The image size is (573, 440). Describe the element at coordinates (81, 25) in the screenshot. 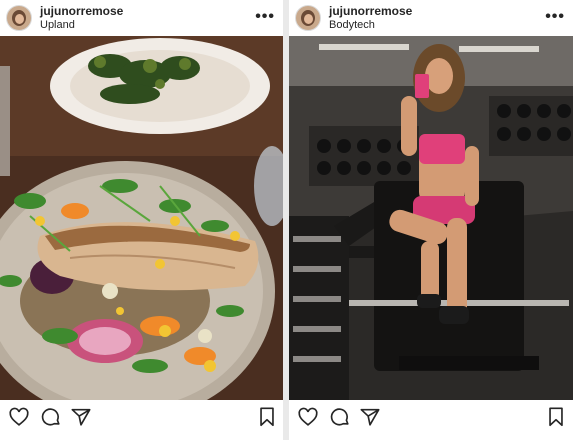

I see `location-link: Upland` at that location.